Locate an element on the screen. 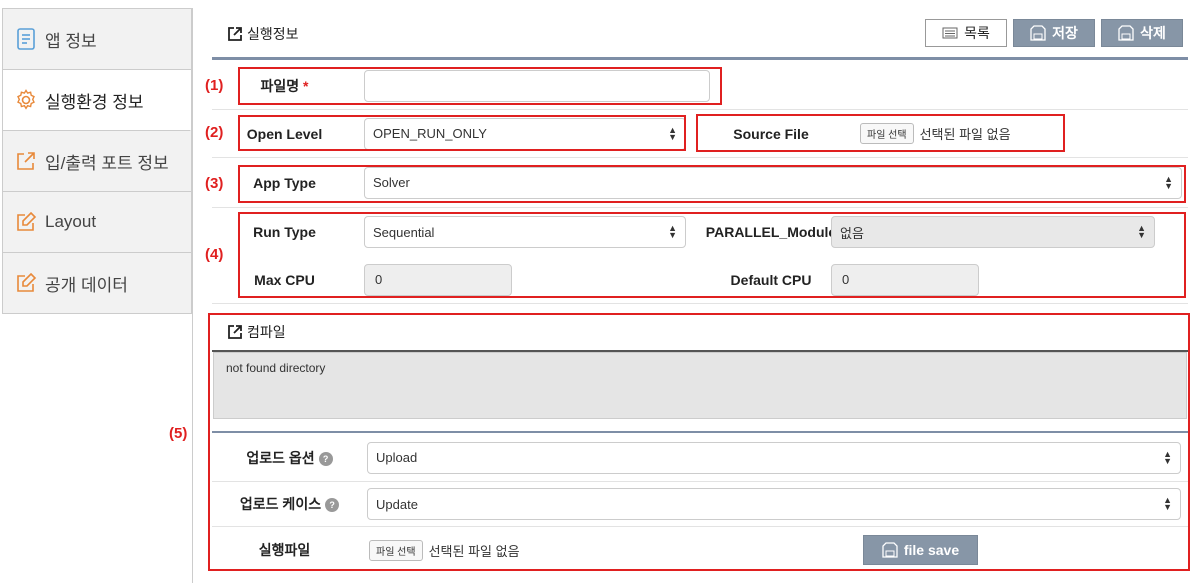  max-cpu-input: 0 is located at coordinates (438, 279).